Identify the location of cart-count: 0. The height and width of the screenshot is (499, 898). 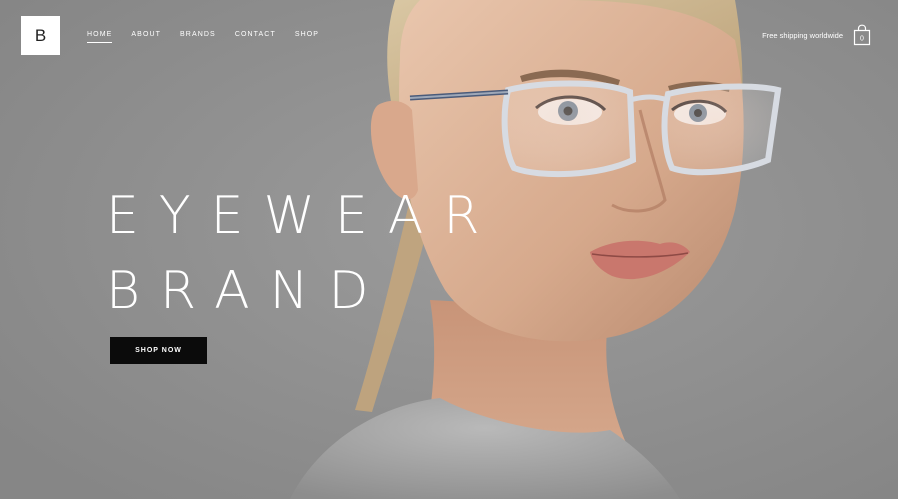
(862, 39).